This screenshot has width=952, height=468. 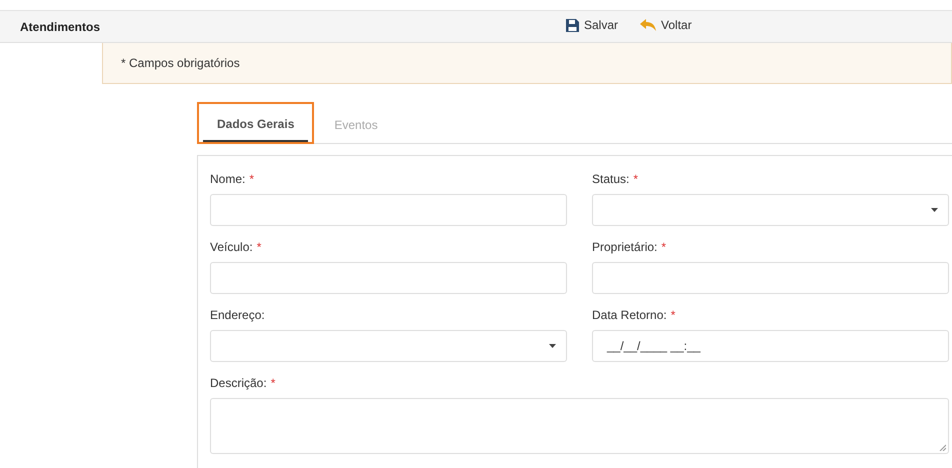 What do you see at coordinates (592, 25) in the screenshot?
I see `save-button: Salvar` at bounding box center [592, 25].